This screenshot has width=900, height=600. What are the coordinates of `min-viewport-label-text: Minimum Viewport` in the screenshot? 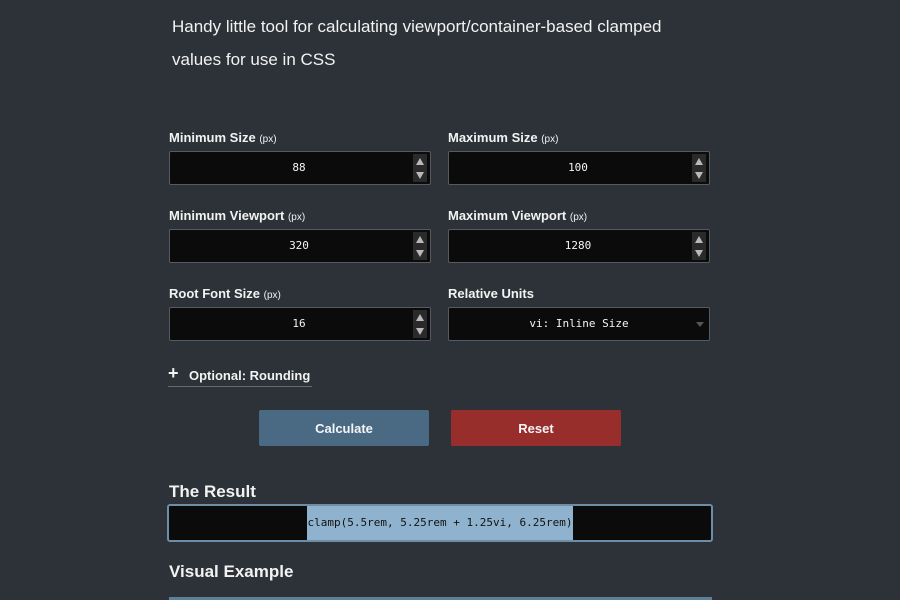 It's located at (227, 215).